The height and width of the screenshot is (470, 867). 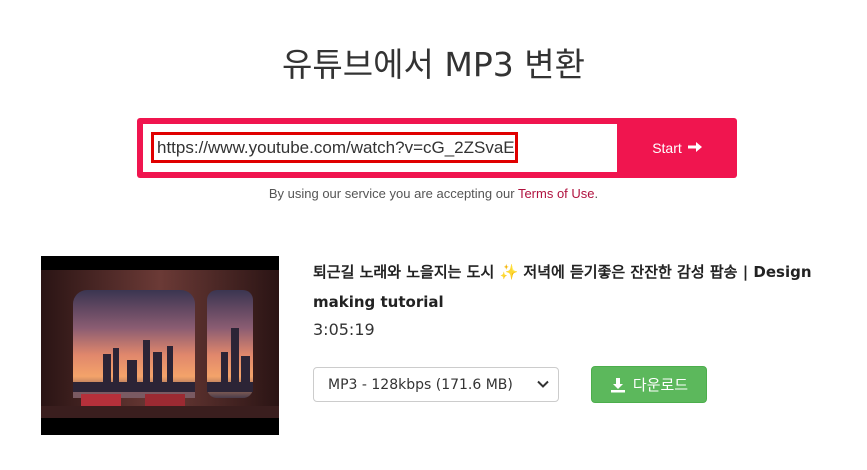 I want to click on search-form: Start, so click(x=437, y=148).